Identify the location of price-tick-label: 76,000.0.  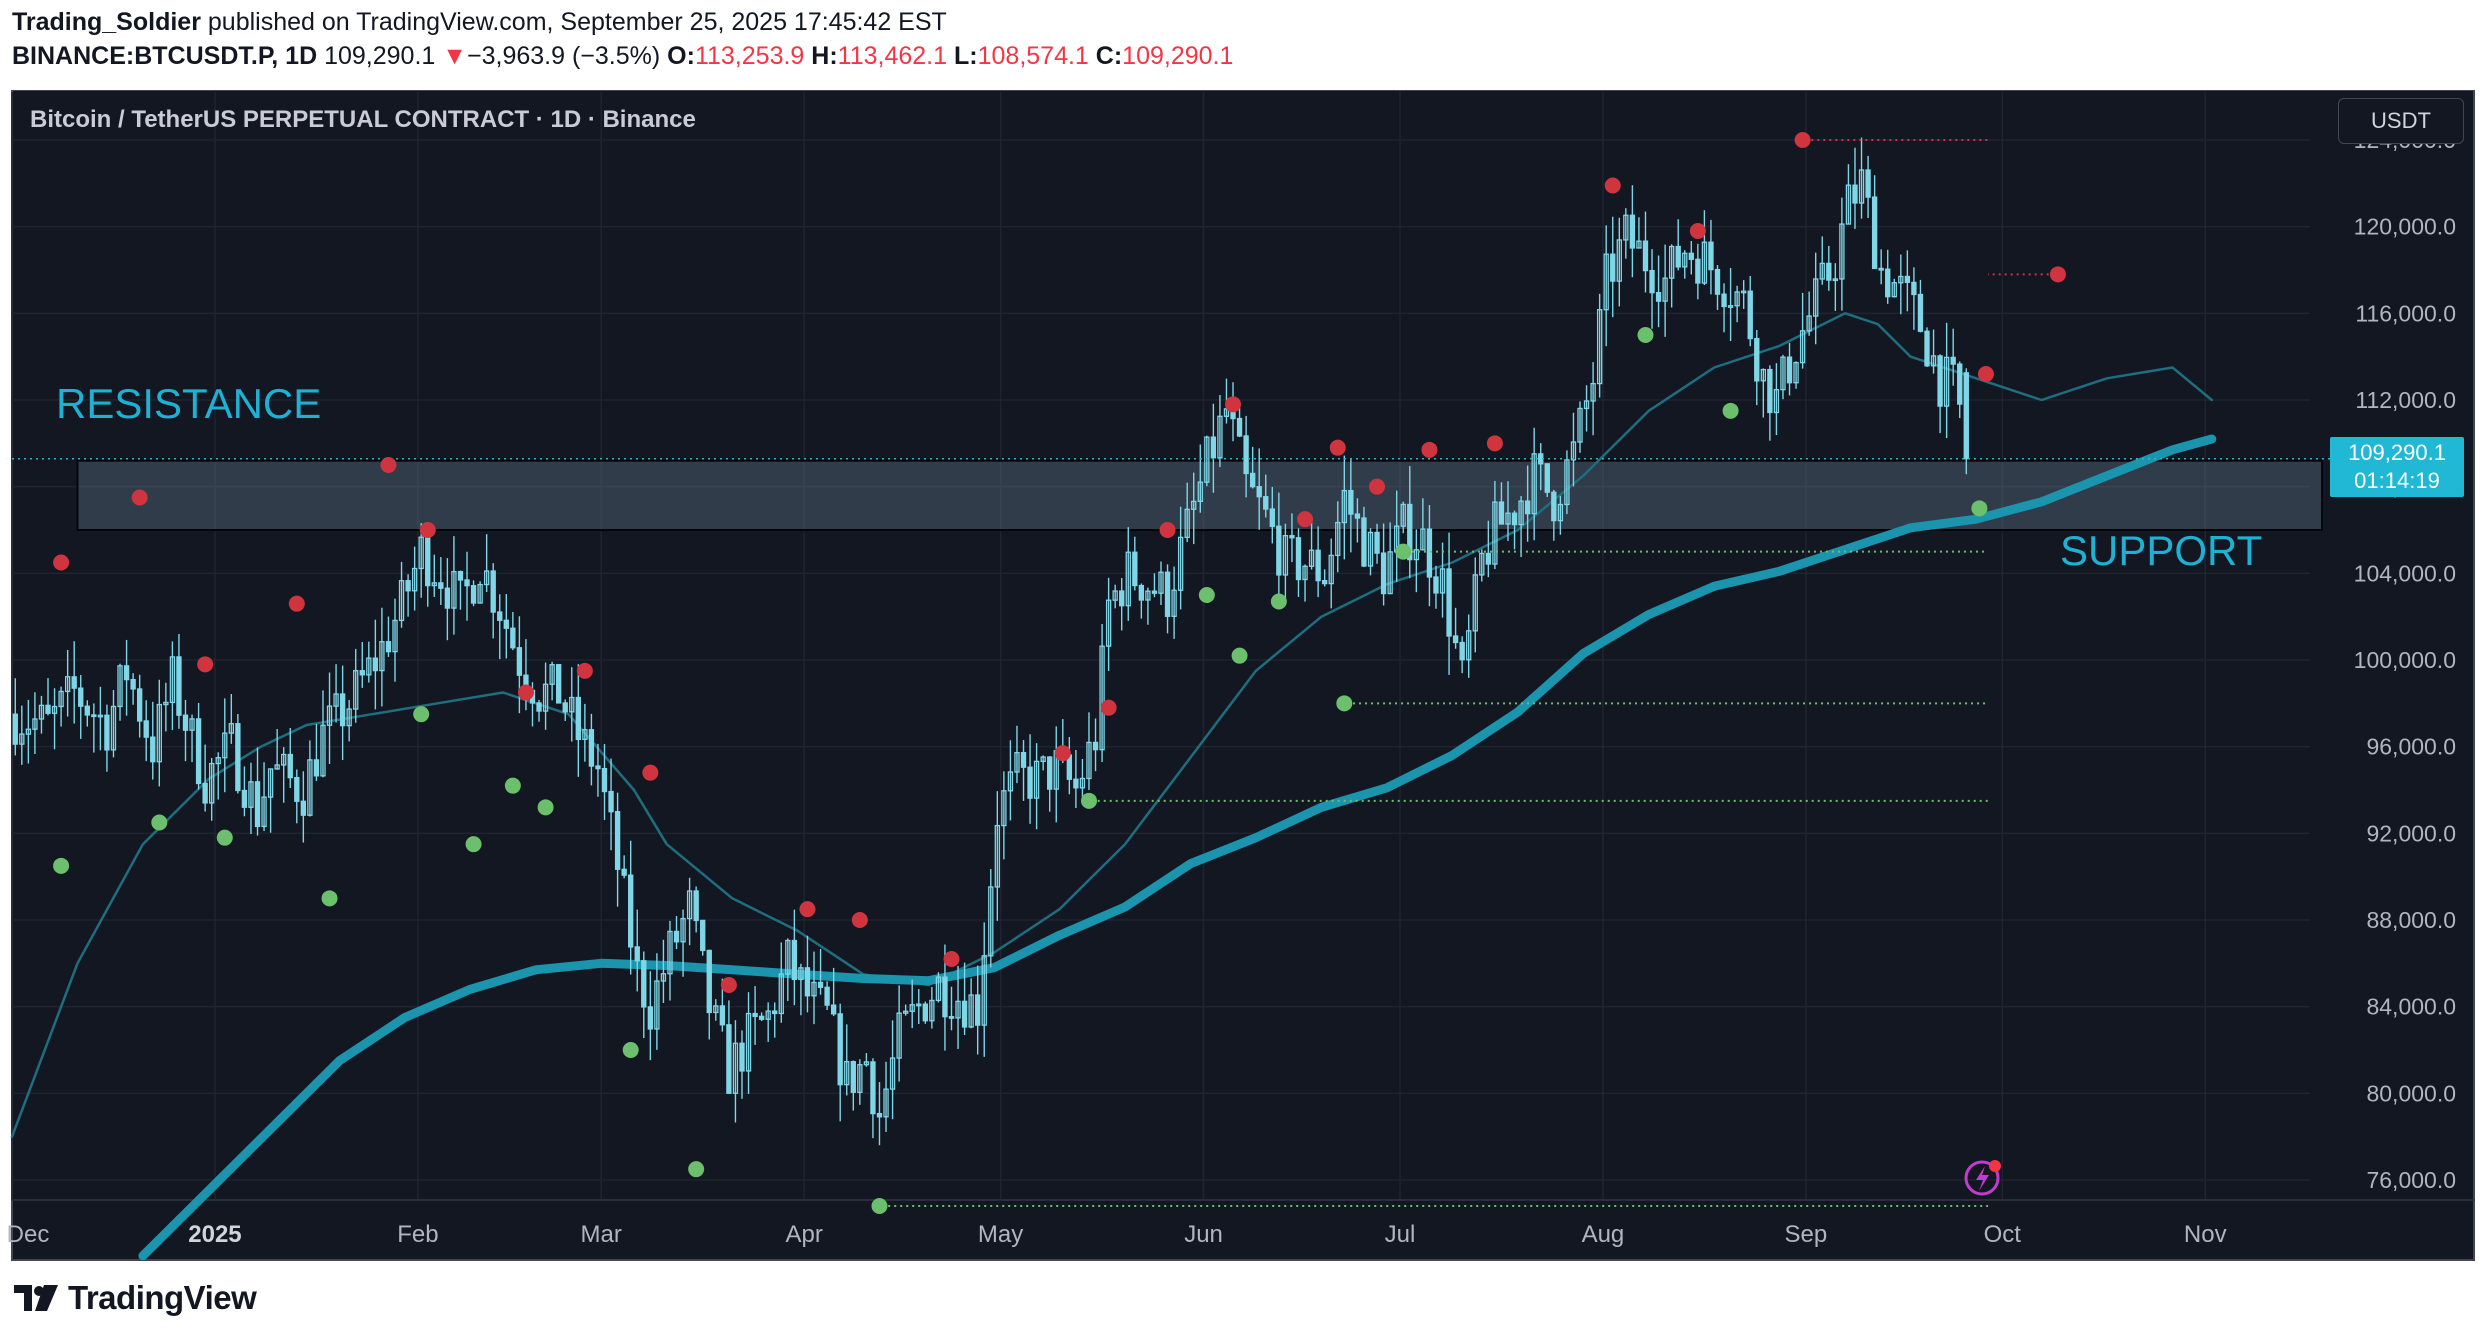
(2411, 1180).